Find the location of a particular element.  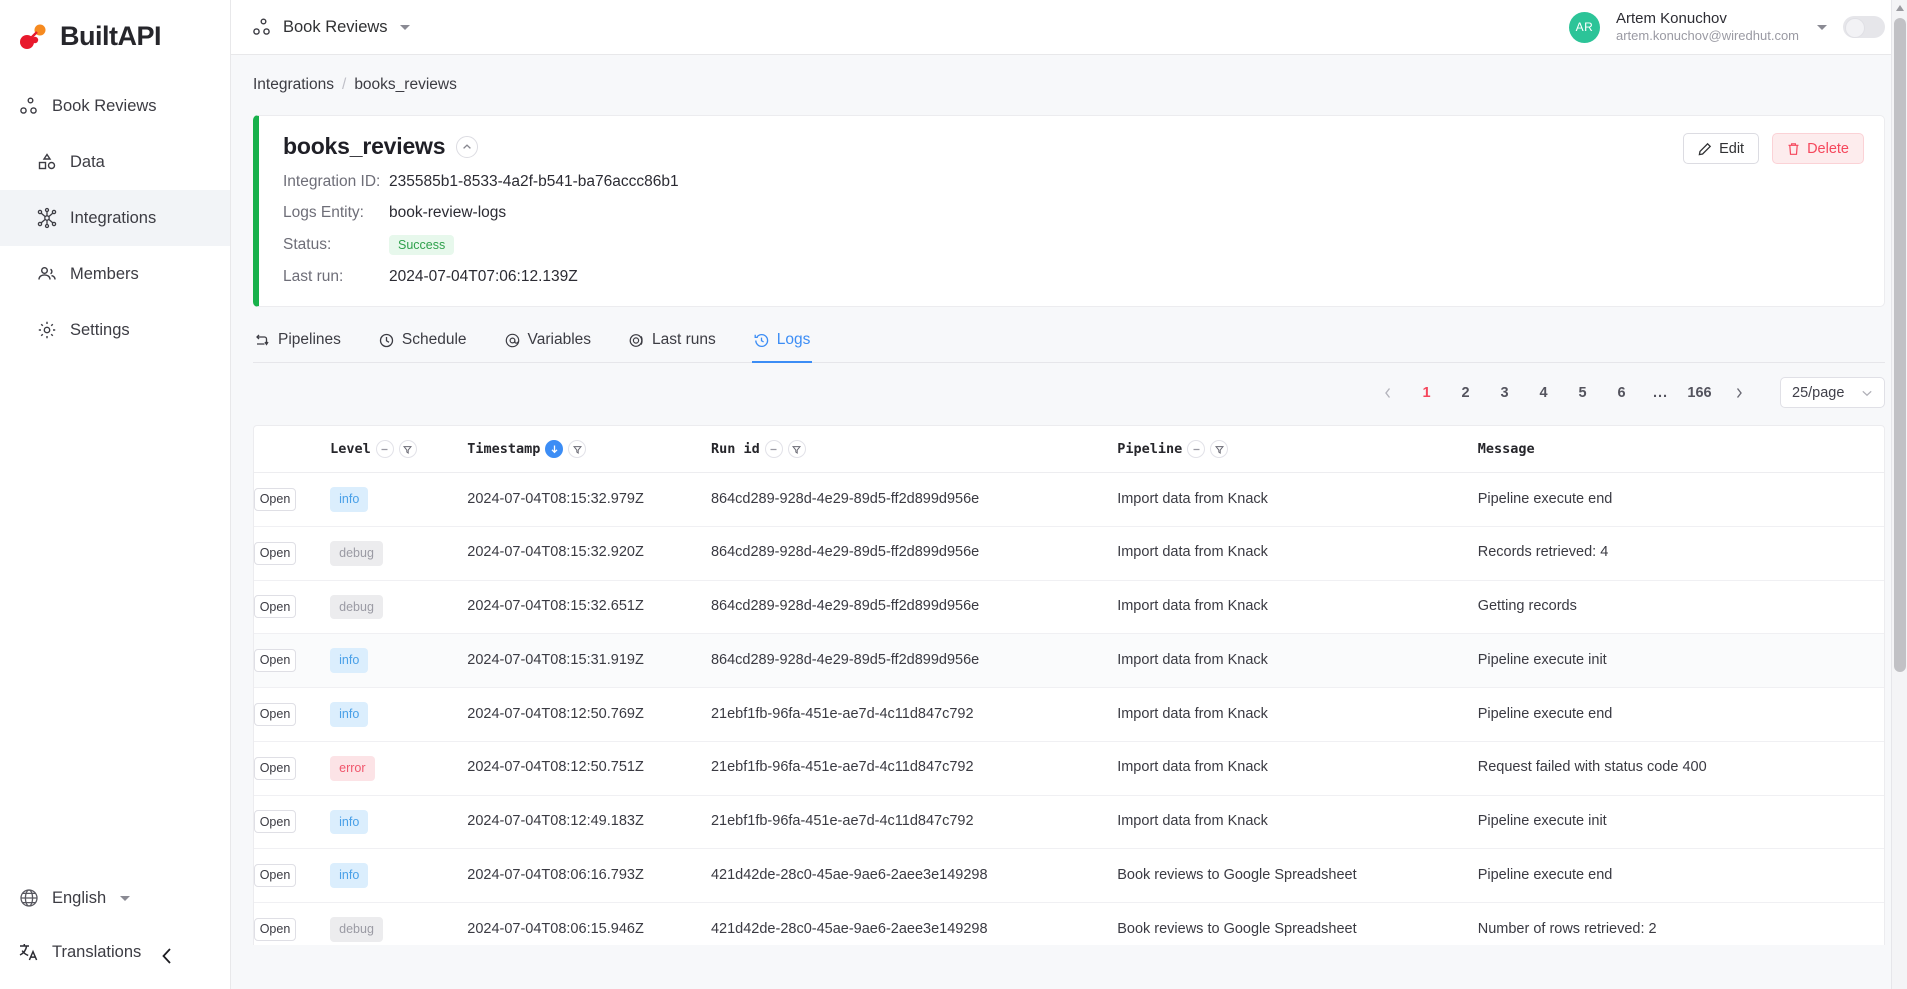

pagination-page-4: 4 is located at coordinates (1543, 392).